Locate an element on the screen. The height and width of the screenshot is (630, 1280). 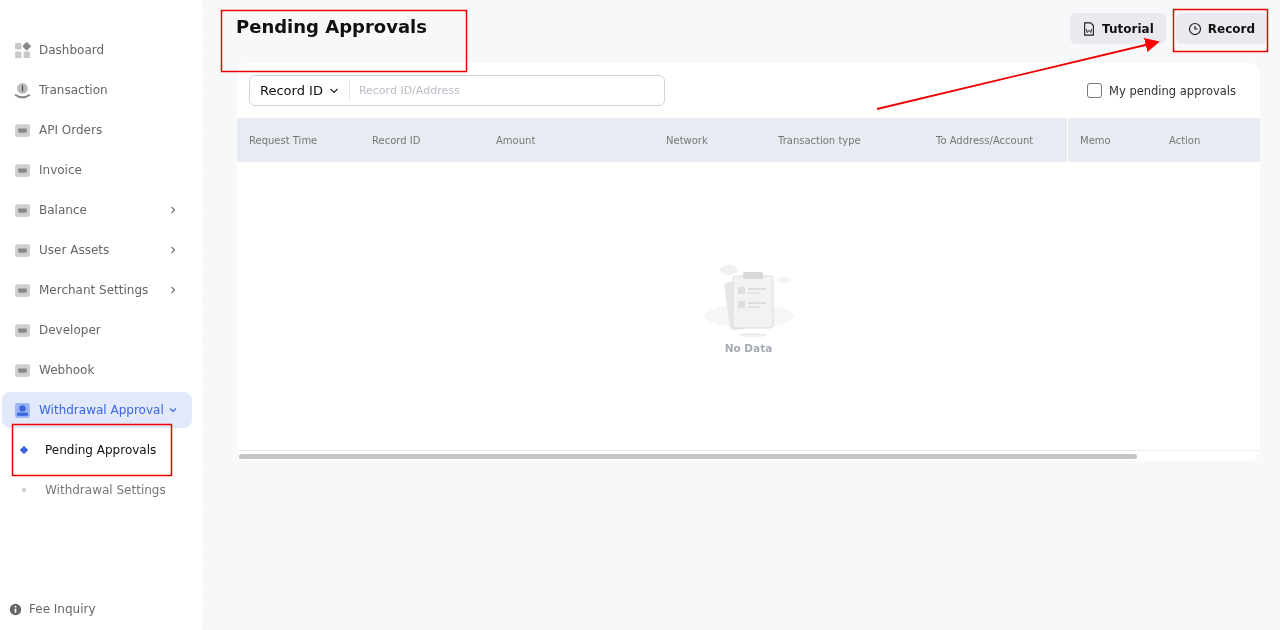
scrollbar-thumb is located at coordinates (688, 456).